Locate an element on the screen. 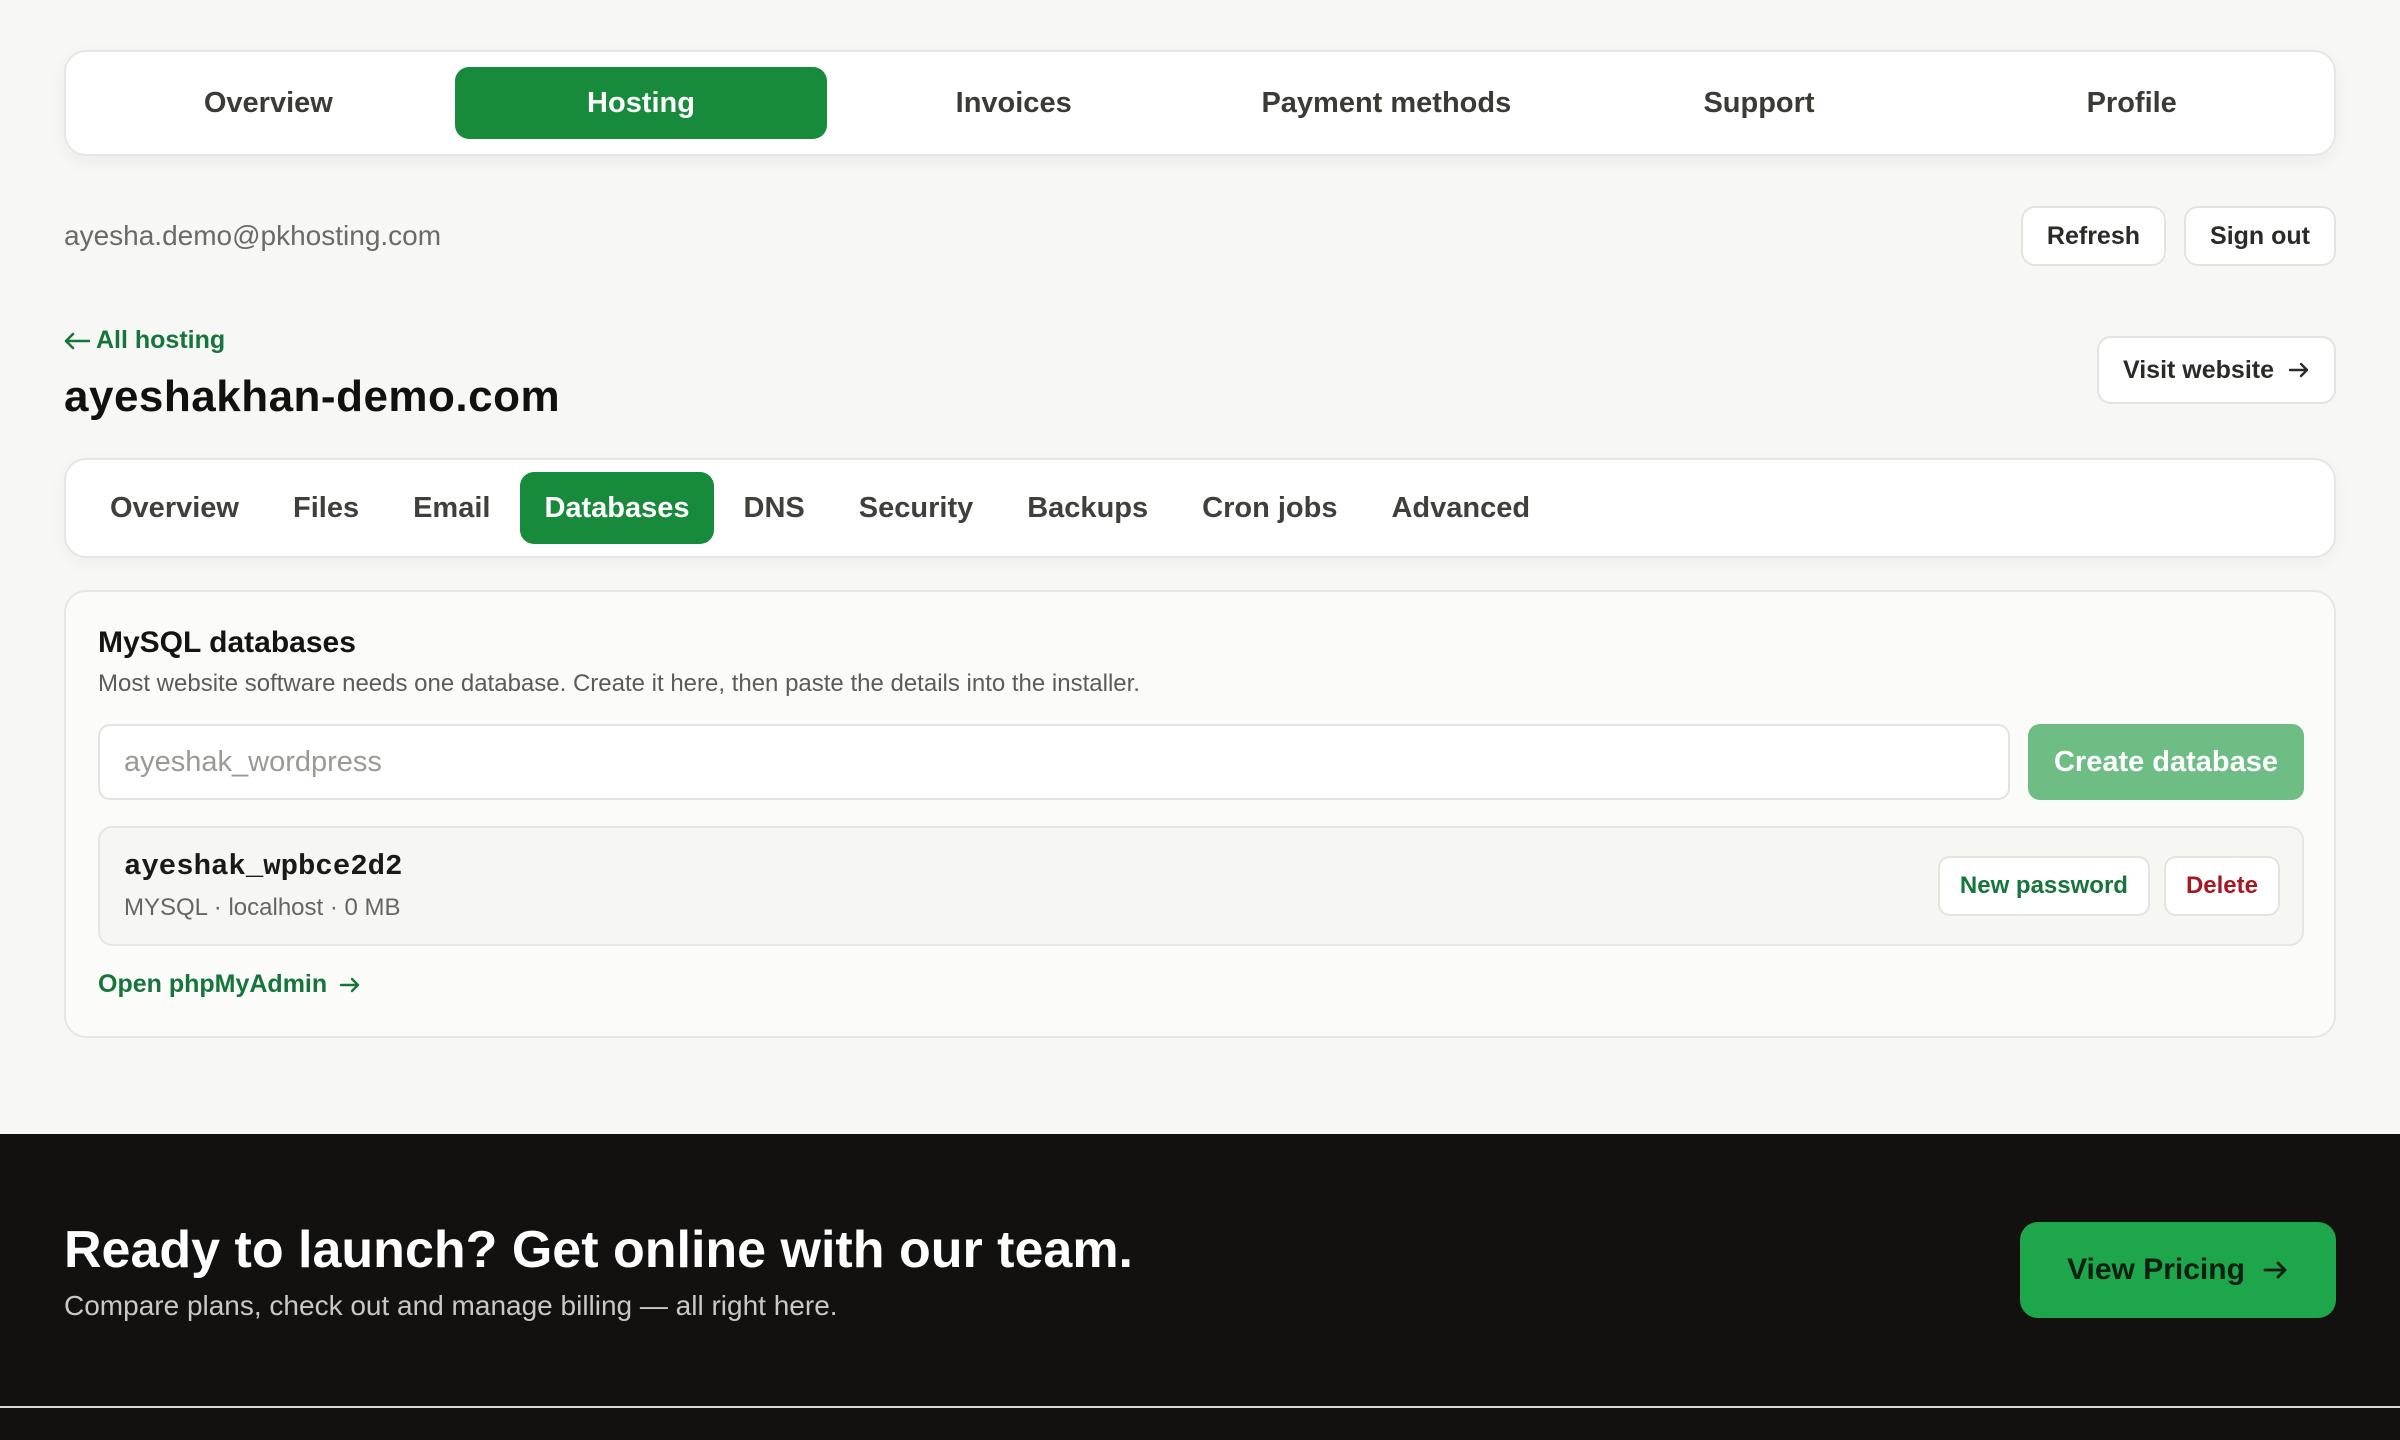 The width and height of the screenshot is (2400, 1440). create-database-button: Create database is located at coordinates (2166, 762).